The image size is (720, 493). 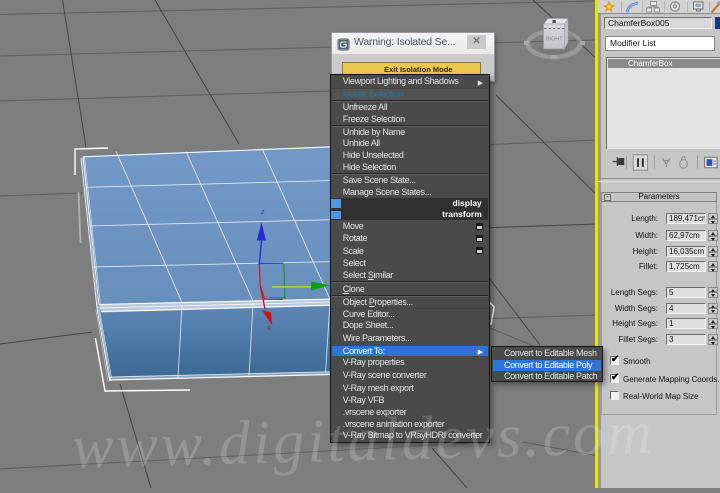 What do you see at coordinates (269, 328) in the screenshot?
I see `svg-text: x` at bounding box center [269, 328].